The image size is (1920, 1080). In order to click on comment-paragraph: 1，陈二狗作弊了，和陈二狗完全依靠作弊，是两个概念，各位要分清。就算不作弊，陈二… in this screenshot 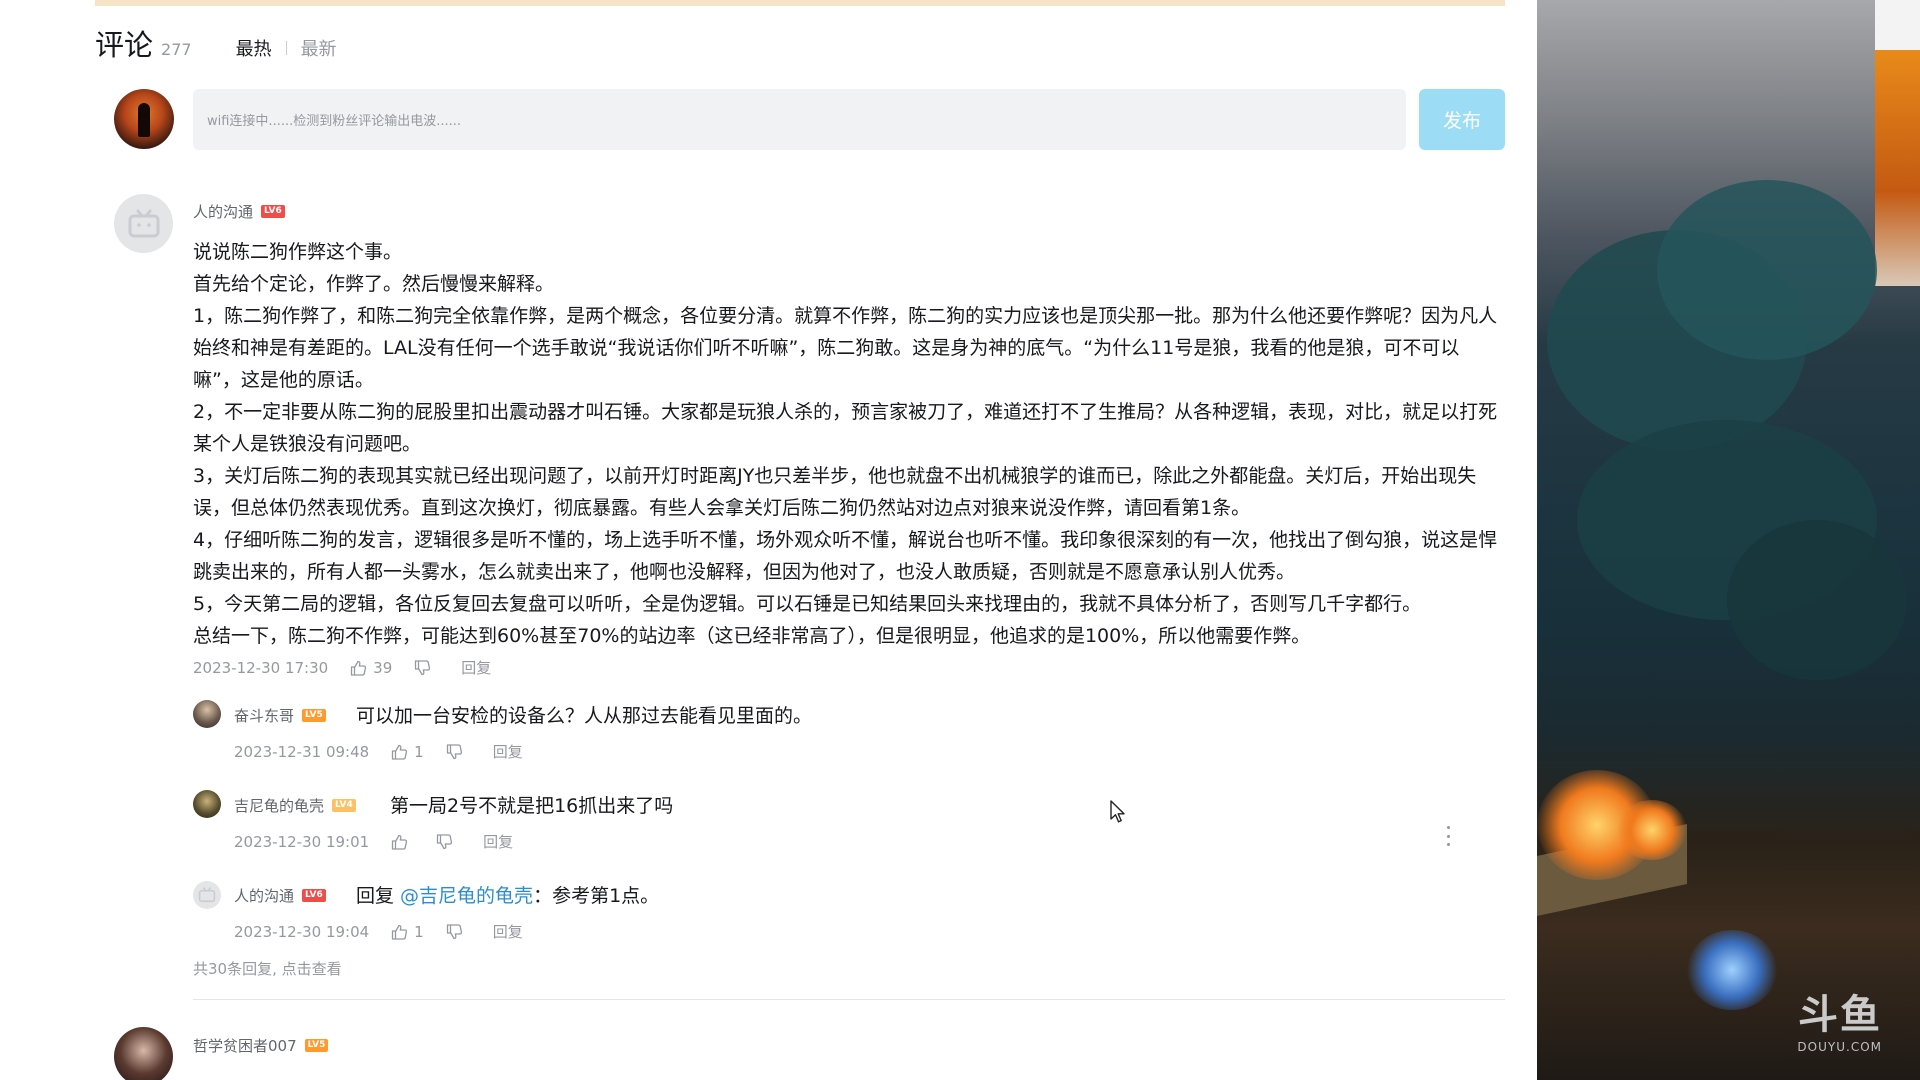, I will do `click(845, 348)`.